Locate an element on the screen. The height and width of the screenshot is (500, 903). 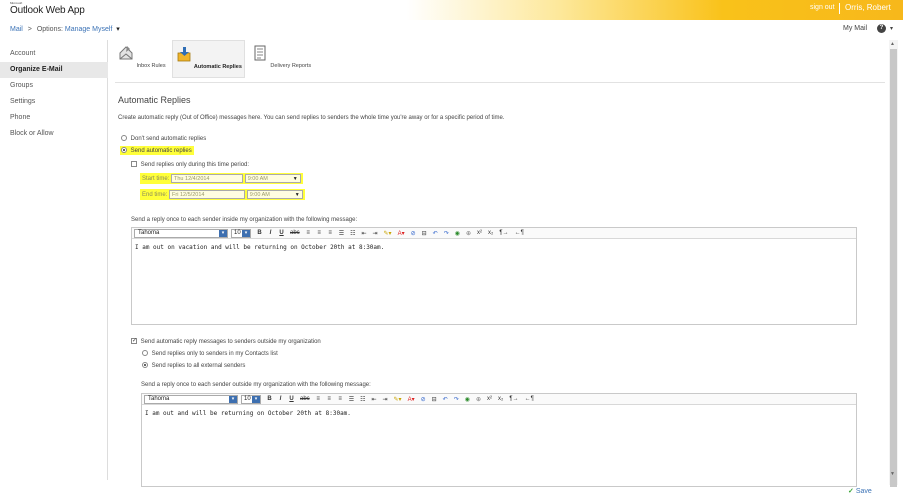
tab-delivery-reports: Delivery Reports is located at coordinates (281, 59).